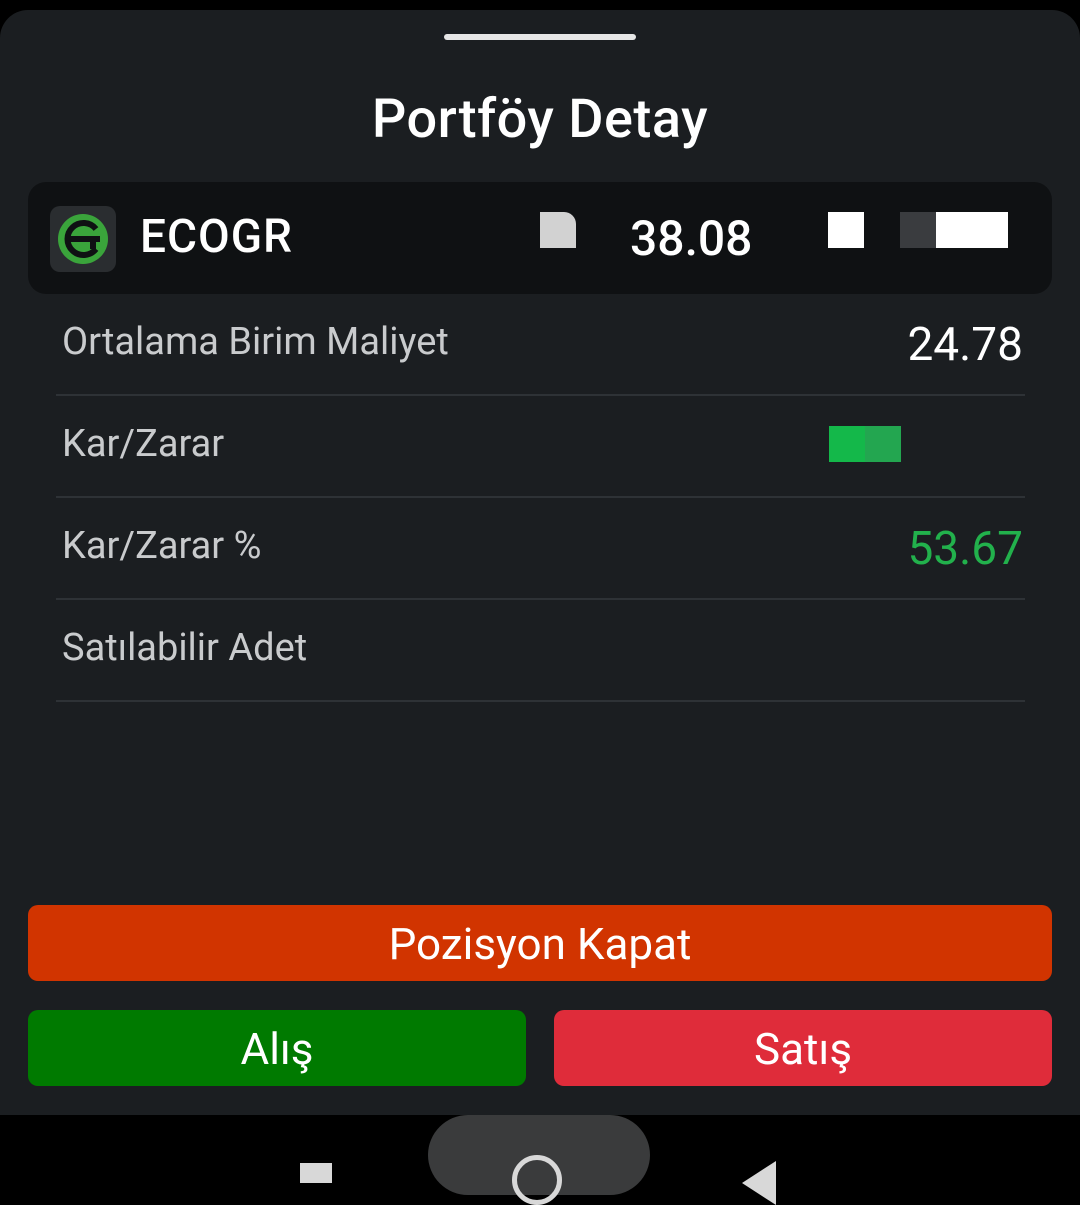 The width and height of the screenshot is (1080, 1205). I want to click on stock-price: 38.08, so click(691, 238).